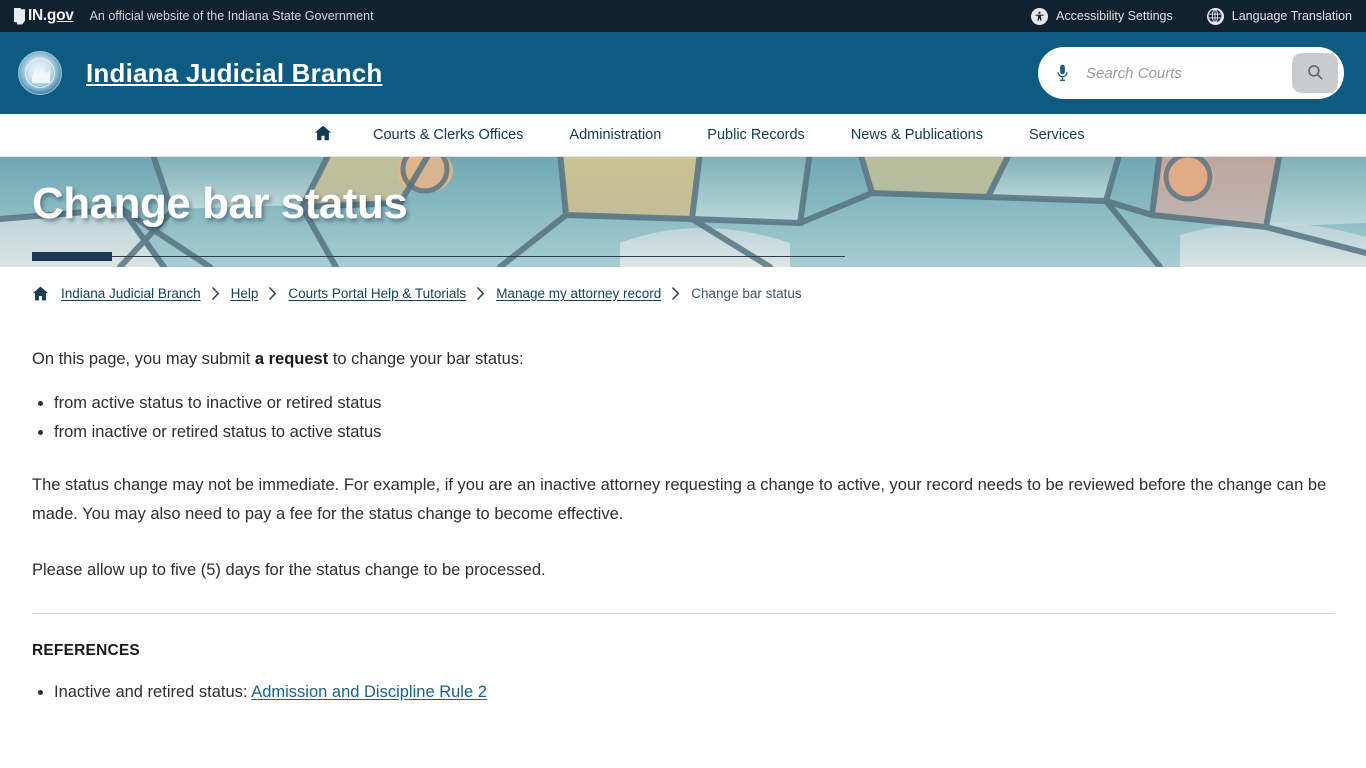 The image size is (1366, 768). What do you see at coordinates (153, 691) in the screenshot?
I see `reference-prefix: Inactive and retired status:` at bounding box center [153, 691].